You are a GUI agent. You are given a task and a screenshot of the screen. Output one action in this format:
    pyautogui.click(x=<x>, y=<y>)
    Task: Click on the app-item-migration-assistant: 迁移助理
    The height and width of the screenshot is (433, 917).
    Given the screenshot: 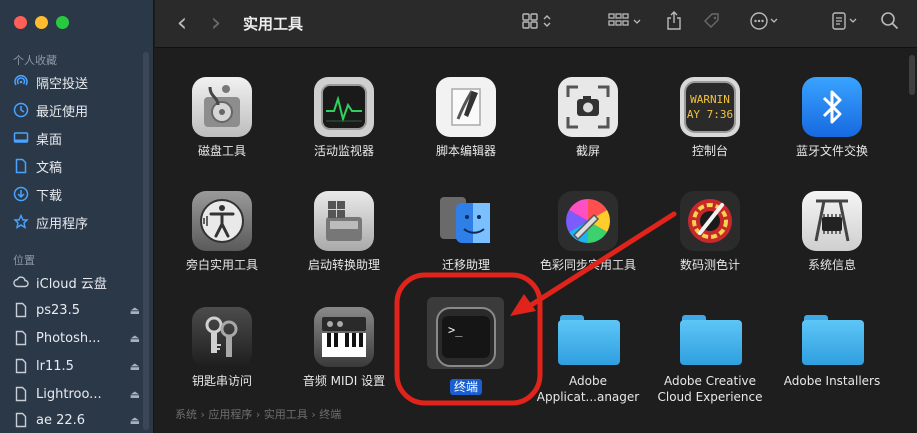 What is the action you would take?
    pyautogui.click(x=466, y=232)
    